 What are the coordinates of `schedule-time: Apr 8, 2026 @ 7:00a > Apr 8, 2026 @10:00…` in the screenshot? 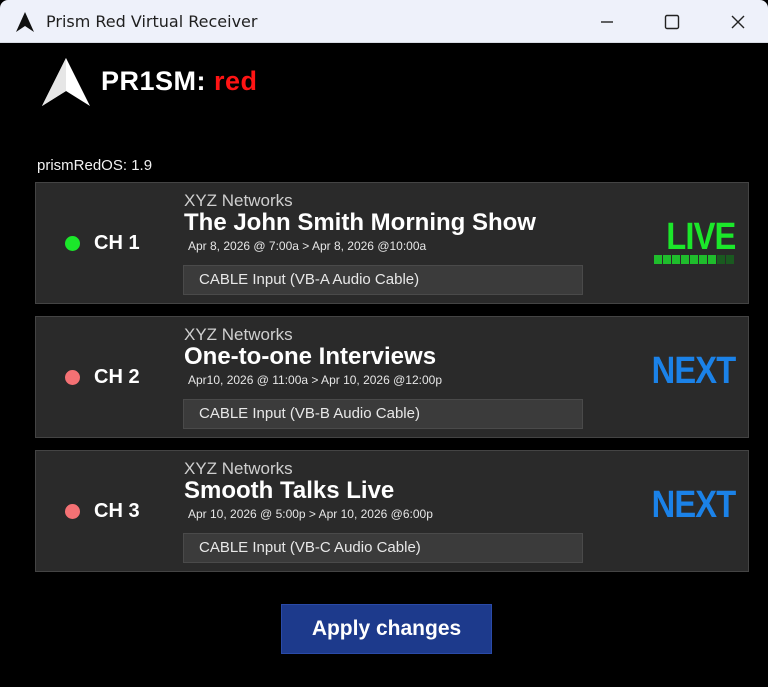 It's located at (307, 246).